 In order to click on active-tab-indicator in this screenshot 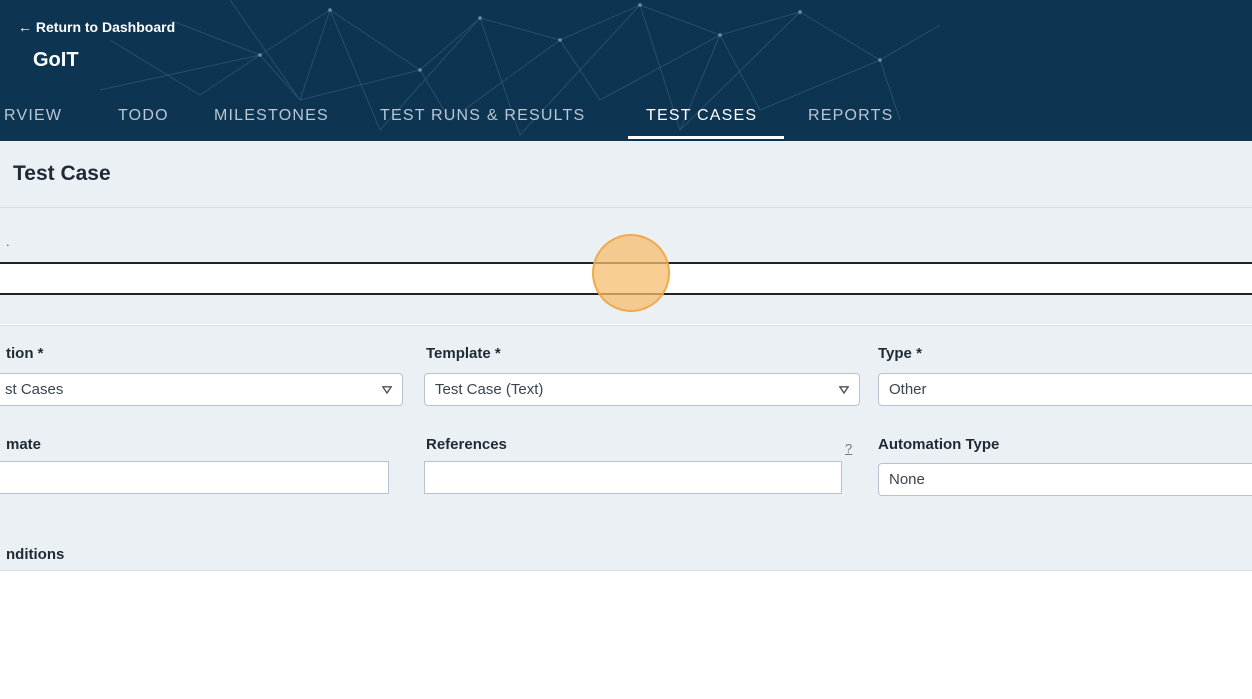, I will do `click(706, 137)`.